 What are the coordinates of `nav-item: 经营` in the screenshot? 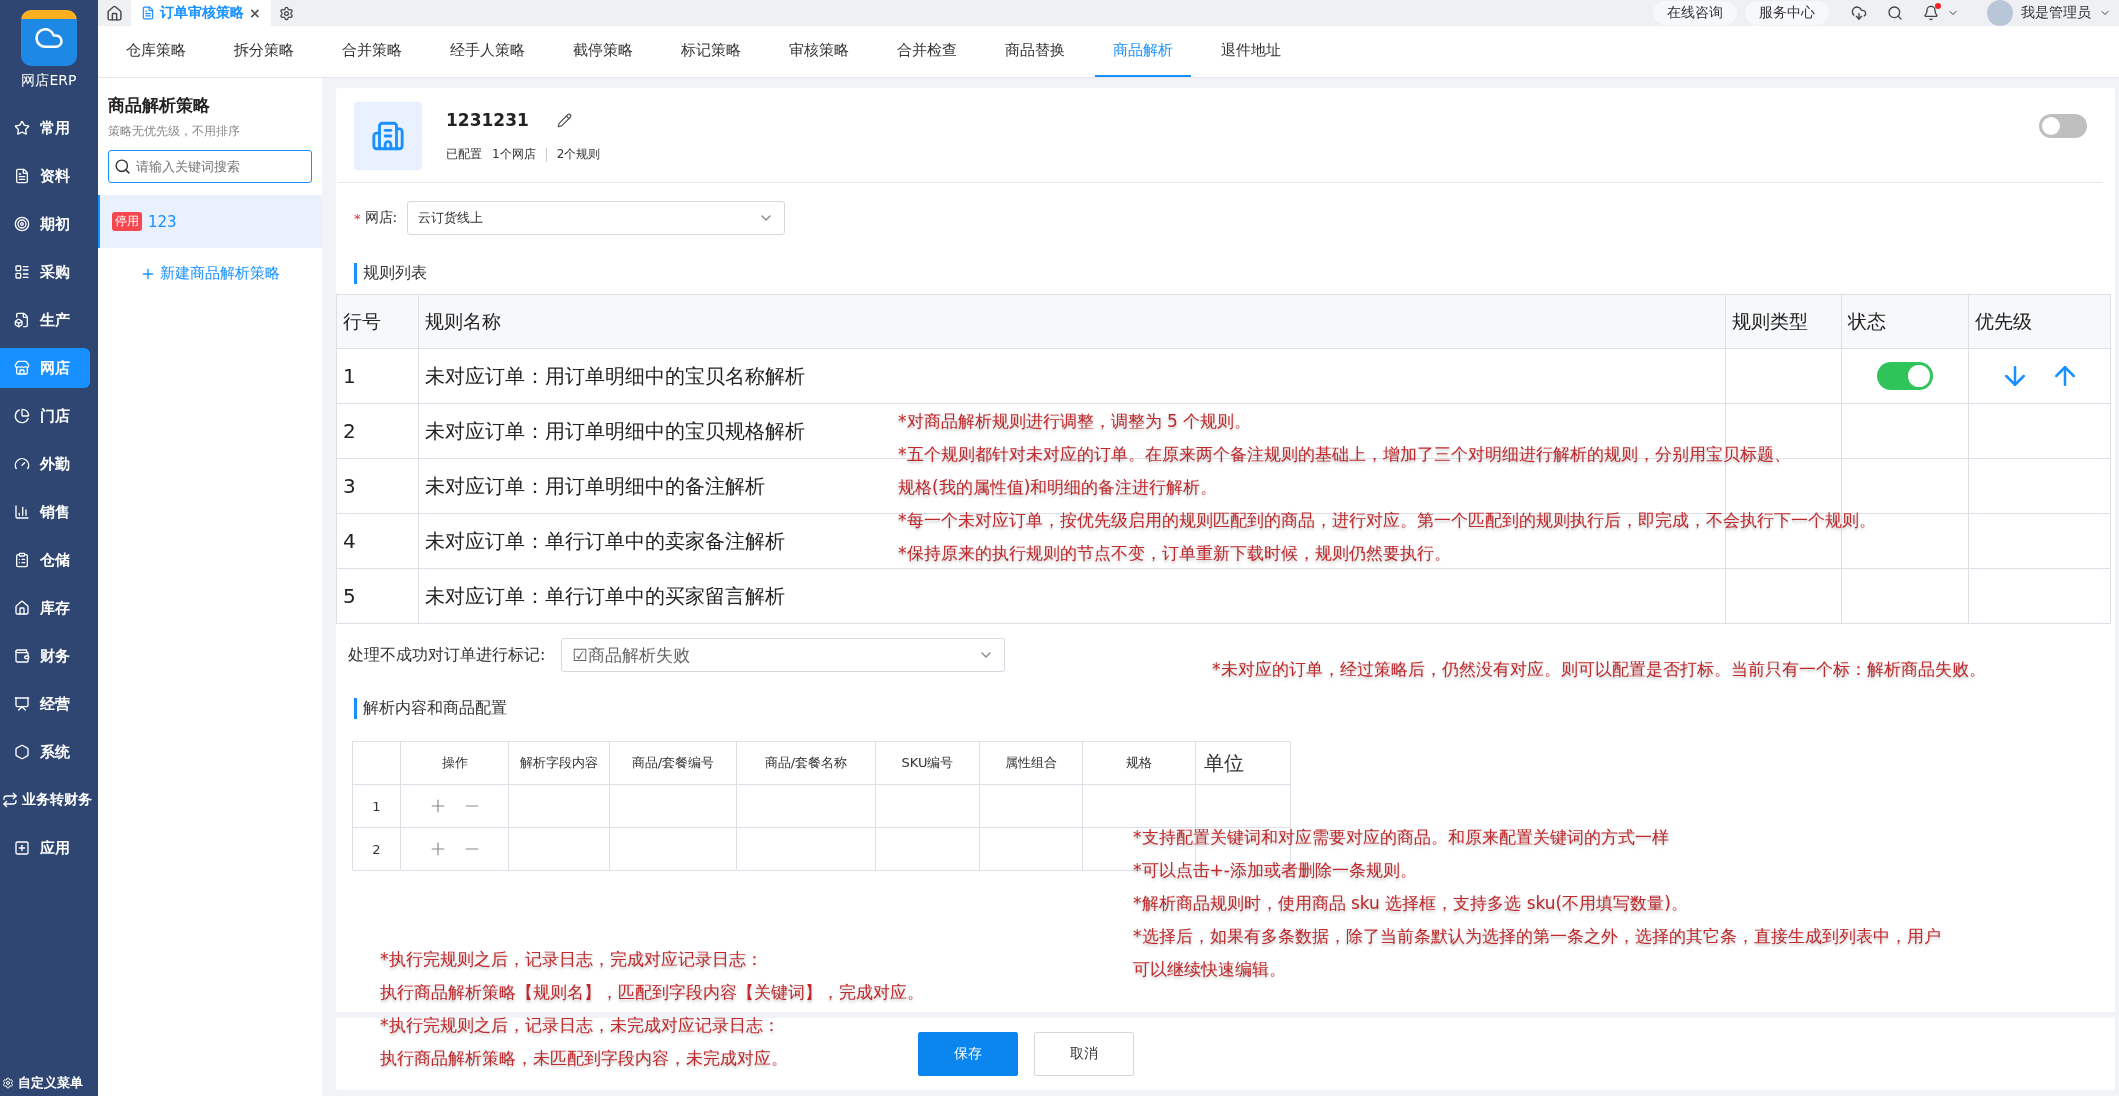 It's located at (45, 704).